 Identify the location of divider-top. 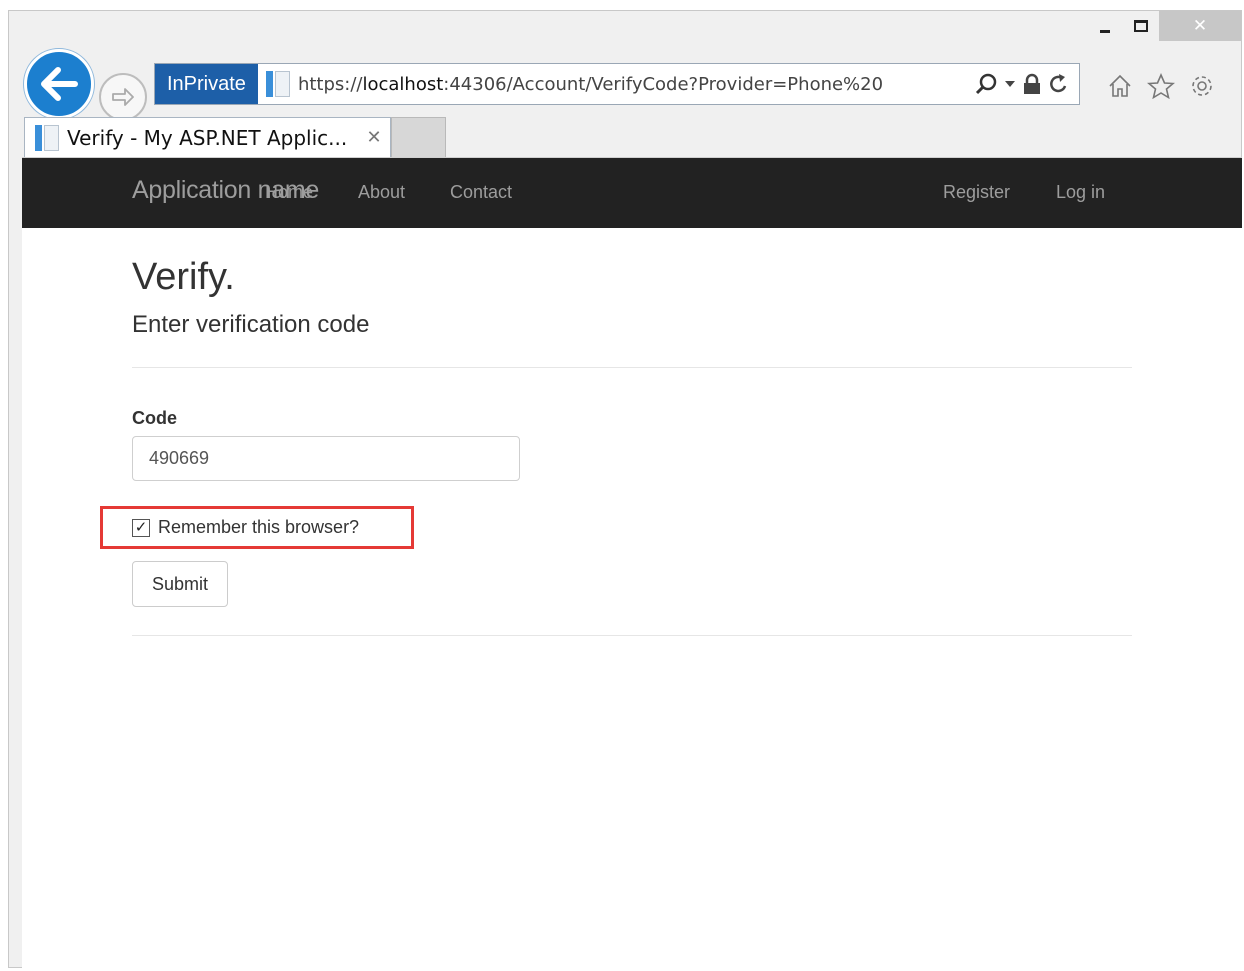
(632, 367).